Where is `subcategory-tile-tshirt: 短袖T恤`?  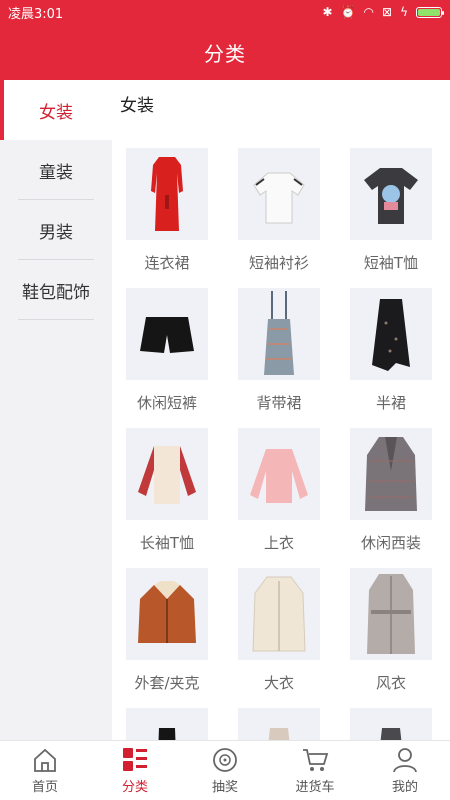 subcategory-tile-tshirt: 短袖T恤 is located at coordinates (391, 210).